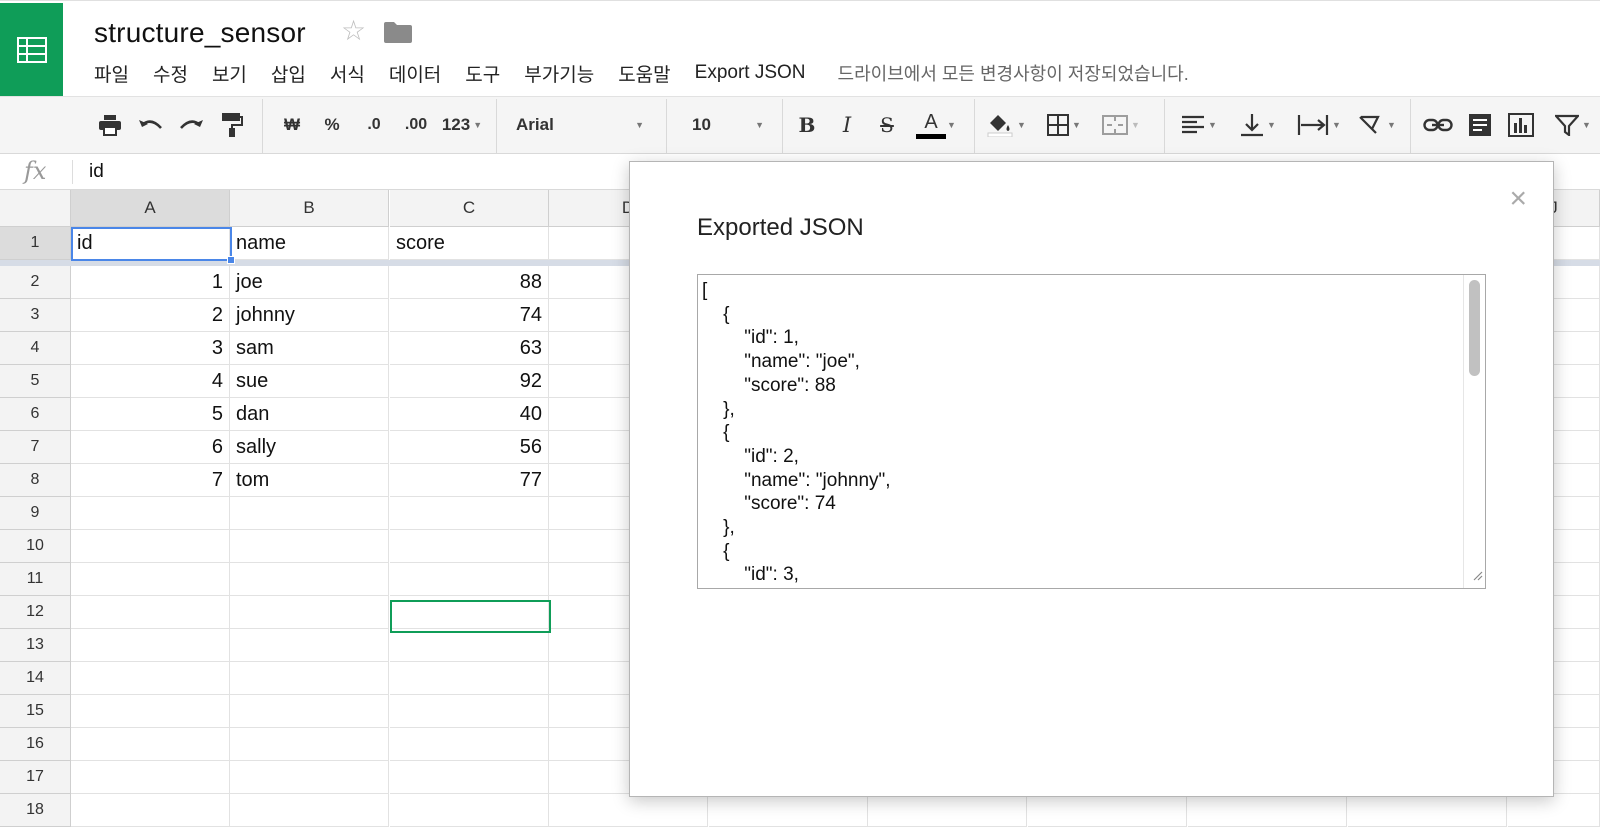 The image size is (1600, 837). Describe the element at coordinates (35, 678) in the screenshot. I see `row-header-14: 14` at that location.